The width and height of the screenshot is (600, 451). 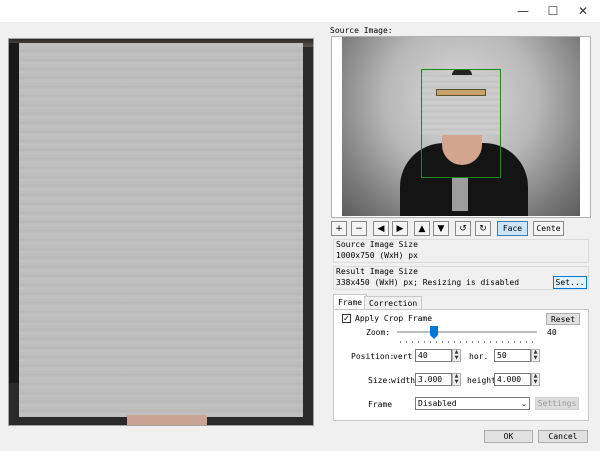 I want to click on face-detection-box, so click(x=461, y=123).